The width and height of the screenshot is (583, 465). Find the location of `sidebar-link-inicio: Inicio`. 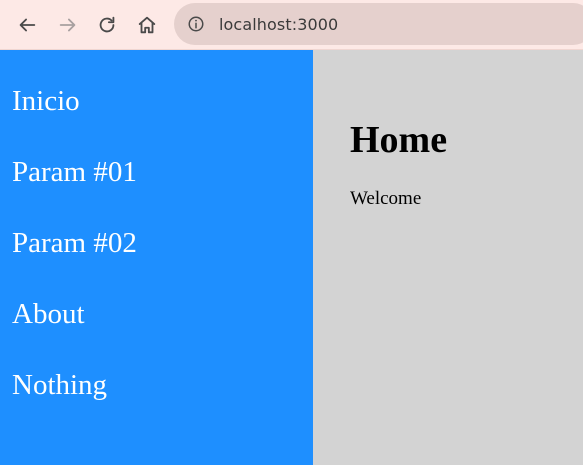

sidebar-link-inicio: Inicio is located at coordinates (156, 119).